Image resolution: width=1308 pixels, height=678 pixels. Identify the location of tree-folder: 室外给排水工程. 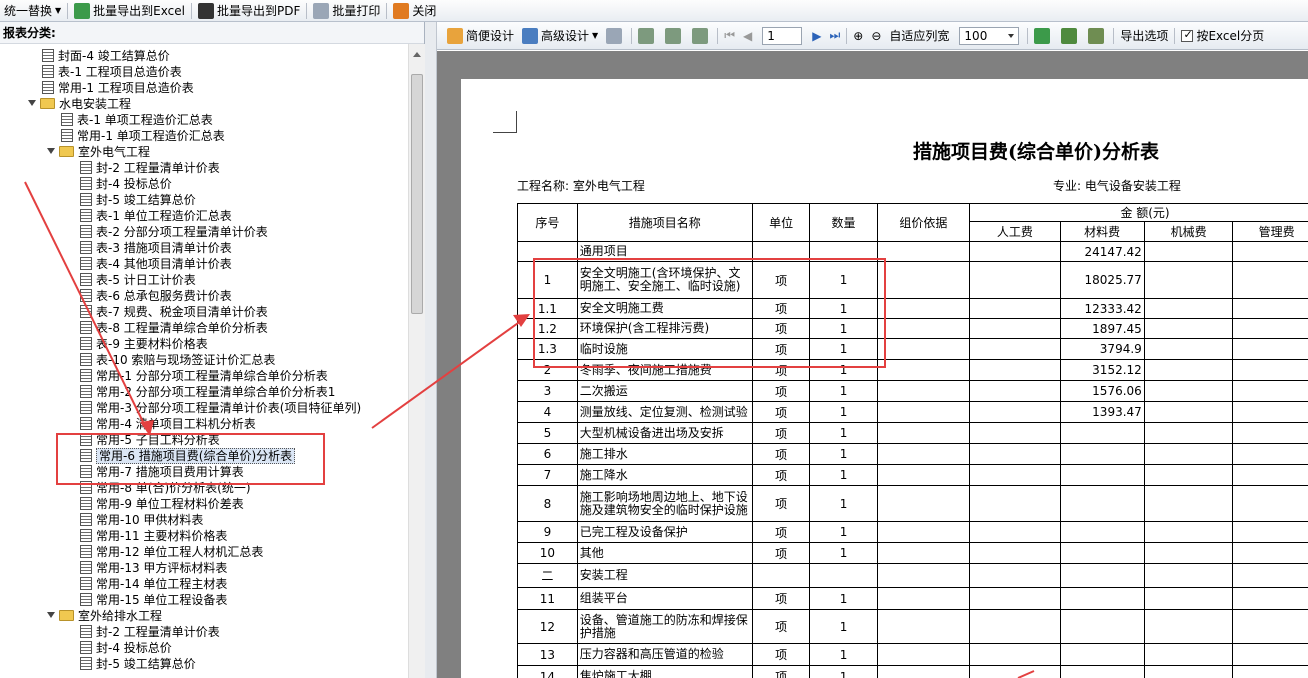
(104, 616).